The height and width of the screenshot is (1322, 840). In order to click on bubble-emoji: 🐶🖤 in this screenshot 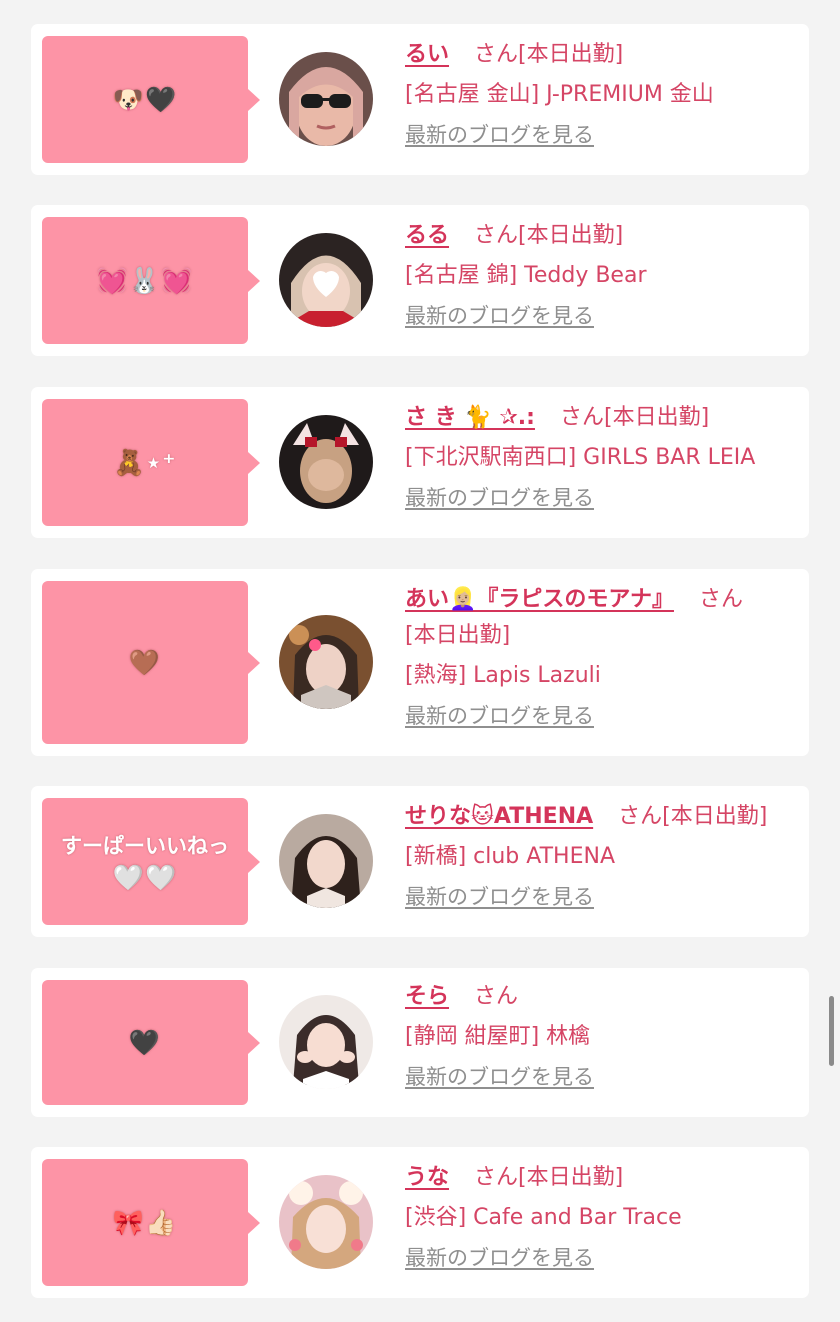, I will do `click(145, 99)`.